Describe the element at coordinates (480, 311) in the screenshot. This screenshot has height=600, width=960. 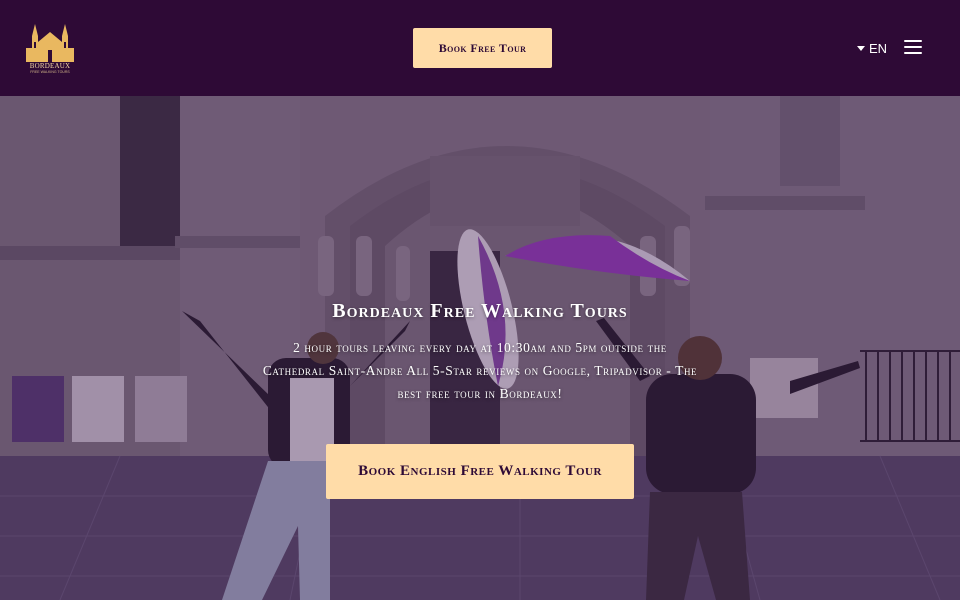
I see `hero-title: Bordeaux Free Walking Tours` at that location.